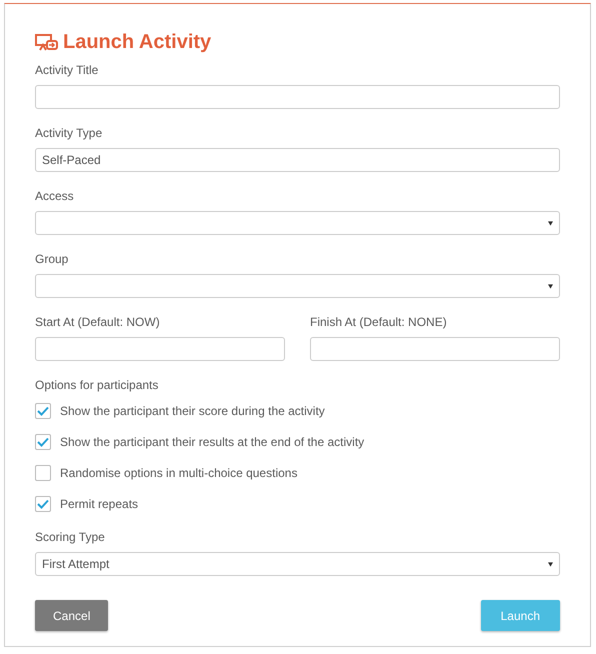 The width and height of the screenshot is (596, 654). What do you see at coordinates (97, 385) in the screenshot?
I see `section-heading: Options for participants` at bounding box center [97, 385].